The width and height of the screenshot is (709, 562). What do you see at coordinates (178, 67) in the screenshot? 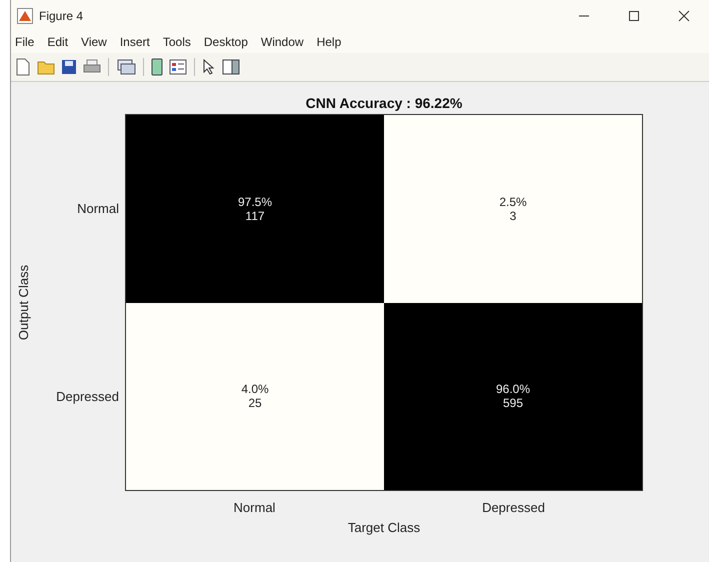
I see `legend-icon` at bounding box center [178, 67].